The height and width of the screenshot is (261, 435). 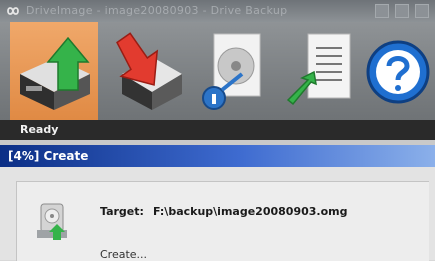 What do you see at coordinates (48, 156) in the screenshot?
I see `dialog-title: [4%] Create` at bounding box center [48, 156].